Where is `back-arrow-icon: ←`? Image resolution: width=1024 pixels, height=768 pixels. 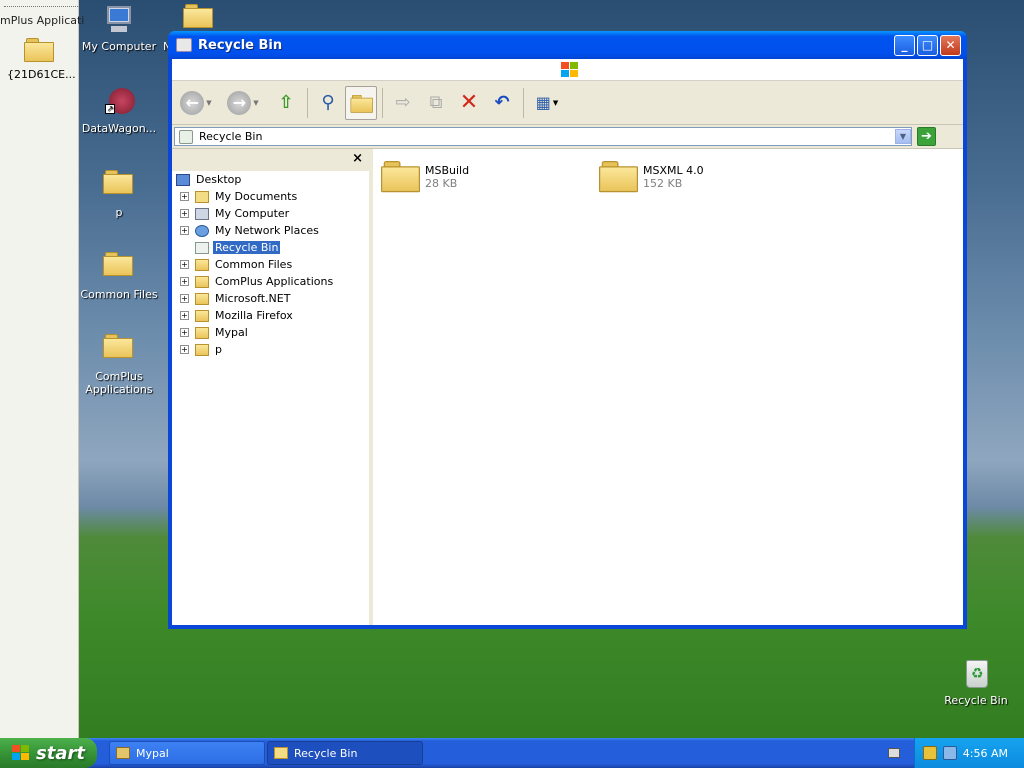
back-arrow-icon: ← is located at coordinates (192, 102).